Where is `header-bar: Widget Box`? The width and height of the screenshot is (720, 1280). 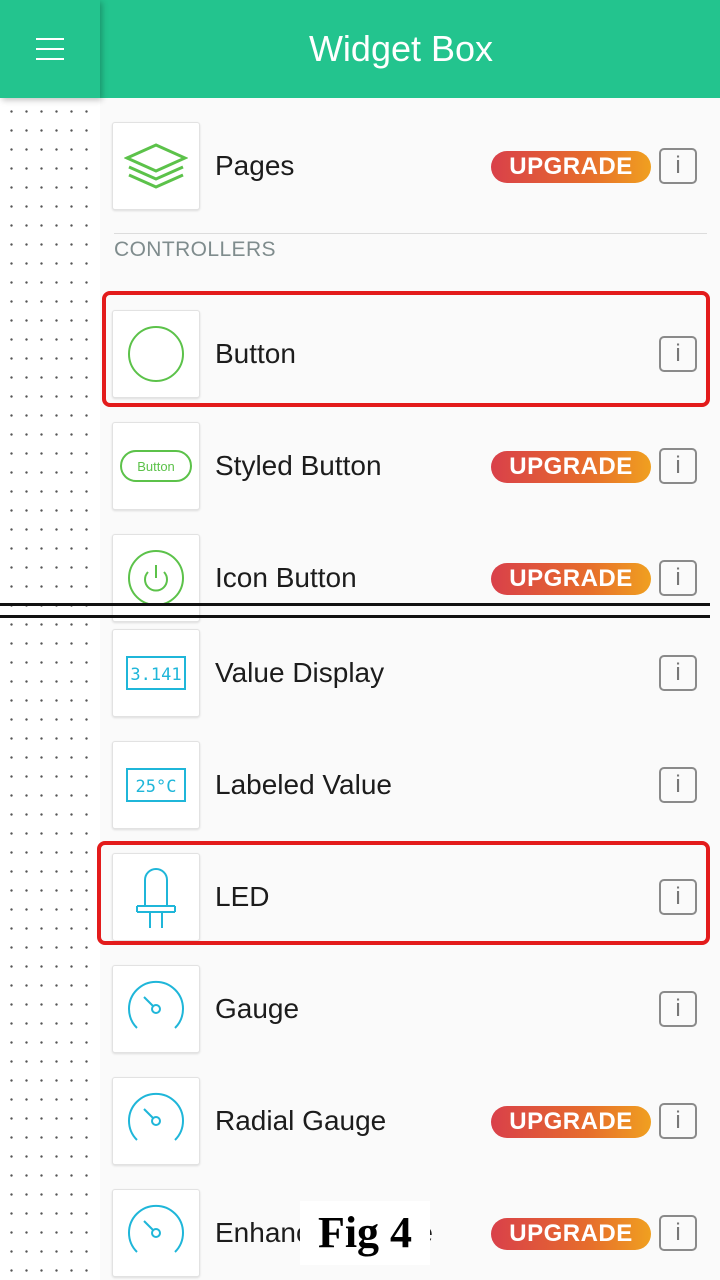 header-bar: Widget Box is located at coordinates (410, 49).